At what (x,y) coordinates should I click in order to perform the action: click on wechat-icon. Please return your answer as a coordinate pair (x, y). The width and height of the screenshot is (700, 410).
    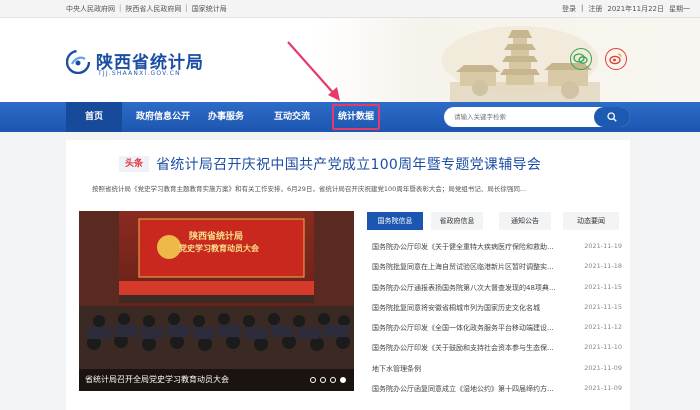
    Looking at the image, I should click on (581, 59).